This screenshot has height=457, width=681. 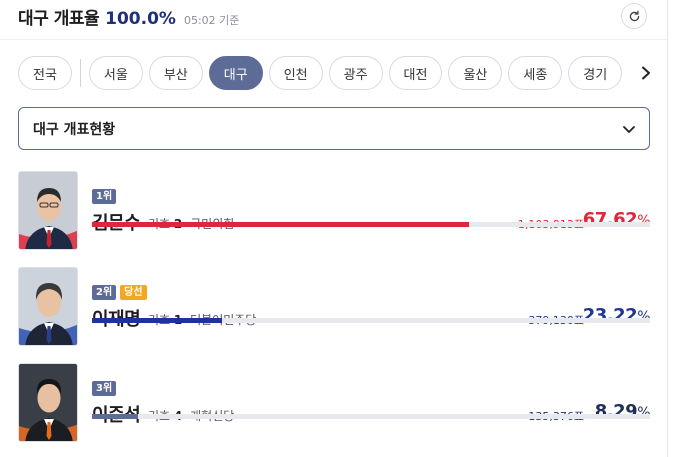 I want to click on refresh-icon, so click(x=634, y=15).